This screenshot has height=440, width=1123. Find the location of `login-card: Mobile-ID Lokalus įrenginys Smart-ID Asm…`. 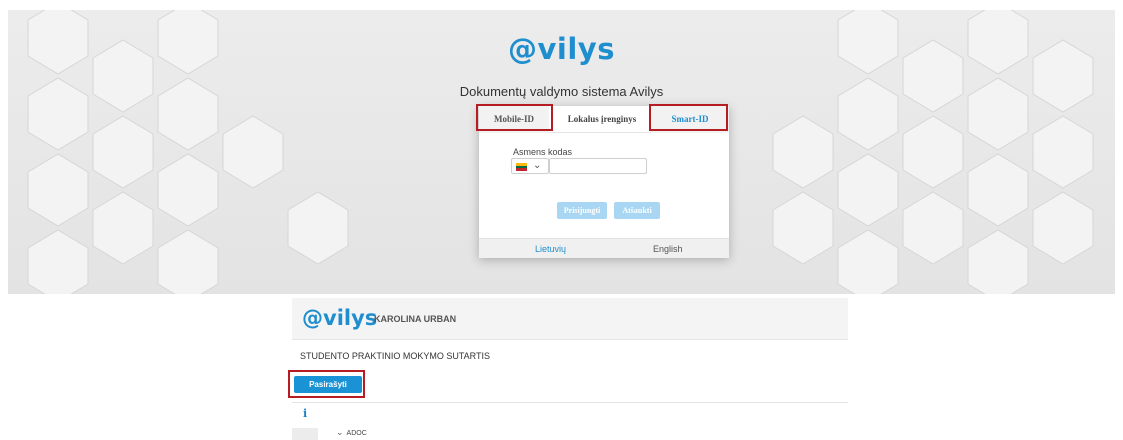

login-card: Mobile-ID Lokalus įrenginys Smart-ID Asm… is located at coordinates (604, 182).